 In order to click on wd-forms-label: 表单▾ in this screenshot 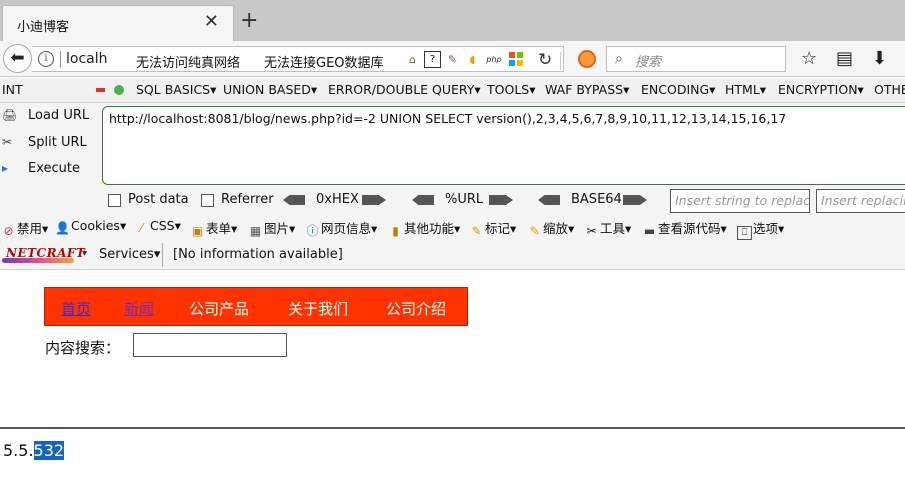, I will do `click(222, 228)`.